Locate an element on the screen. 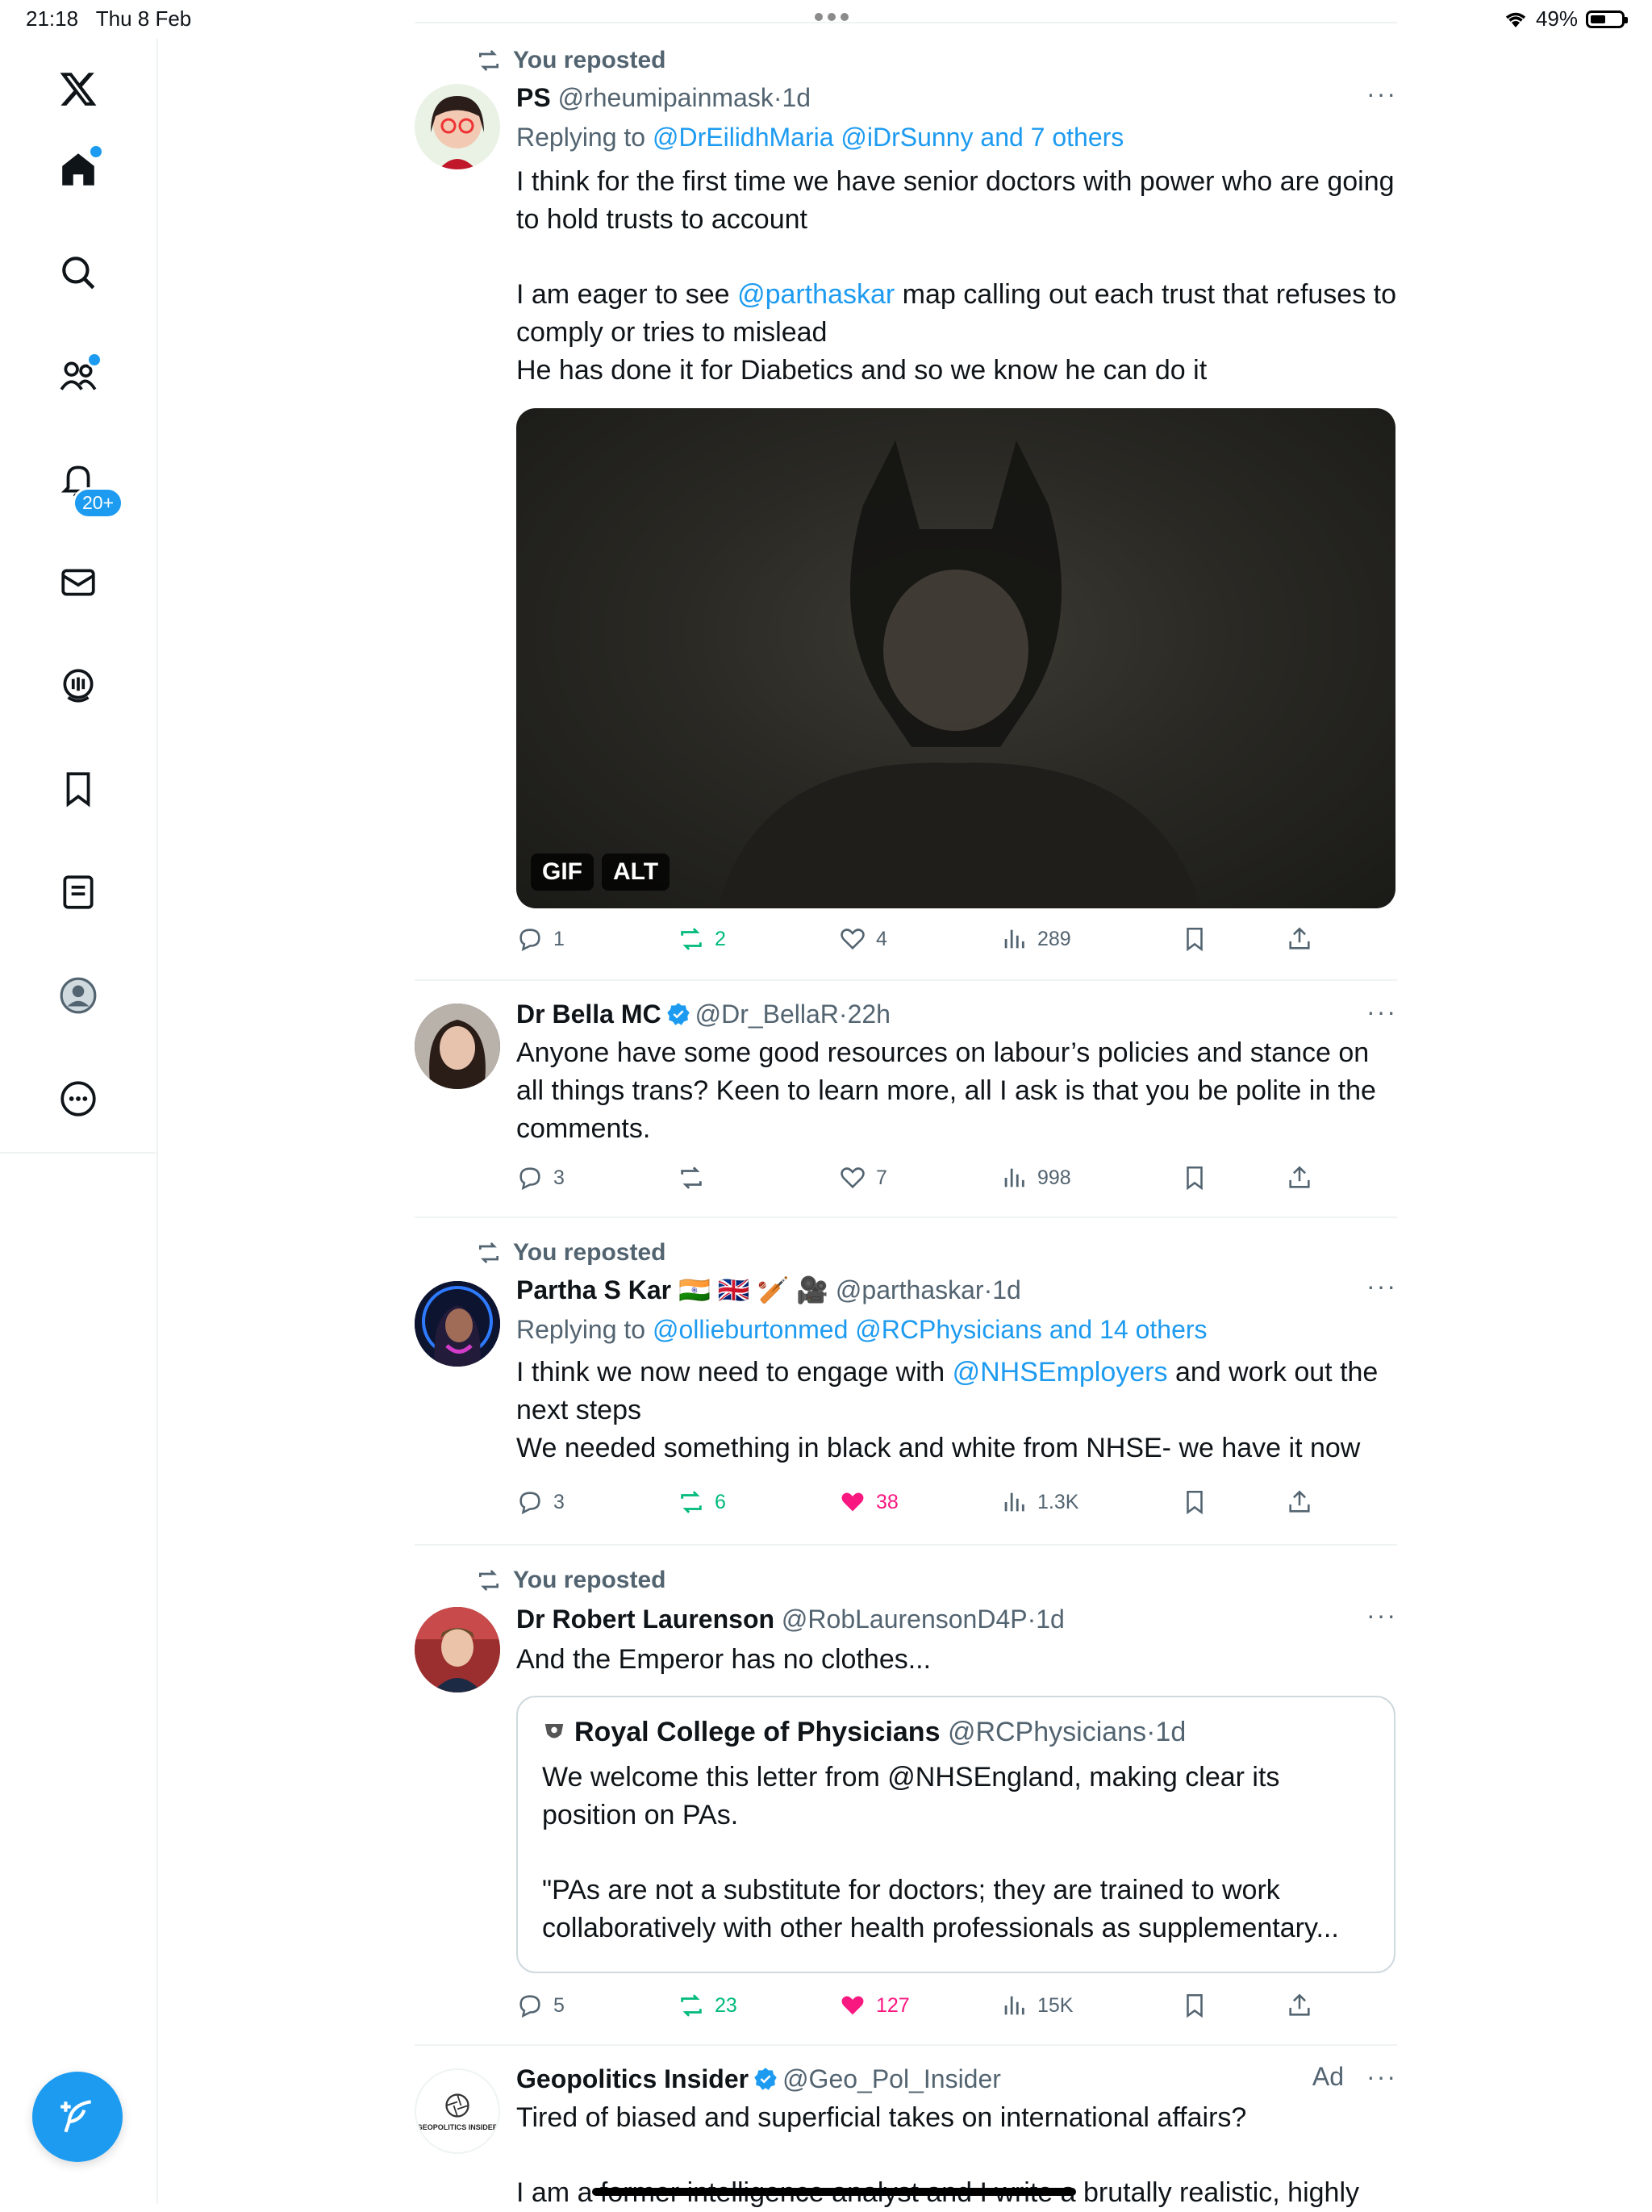 The height and width of the screenshot is (2212, 1652). reply-count: 1 is located at coordinates (559, 938).